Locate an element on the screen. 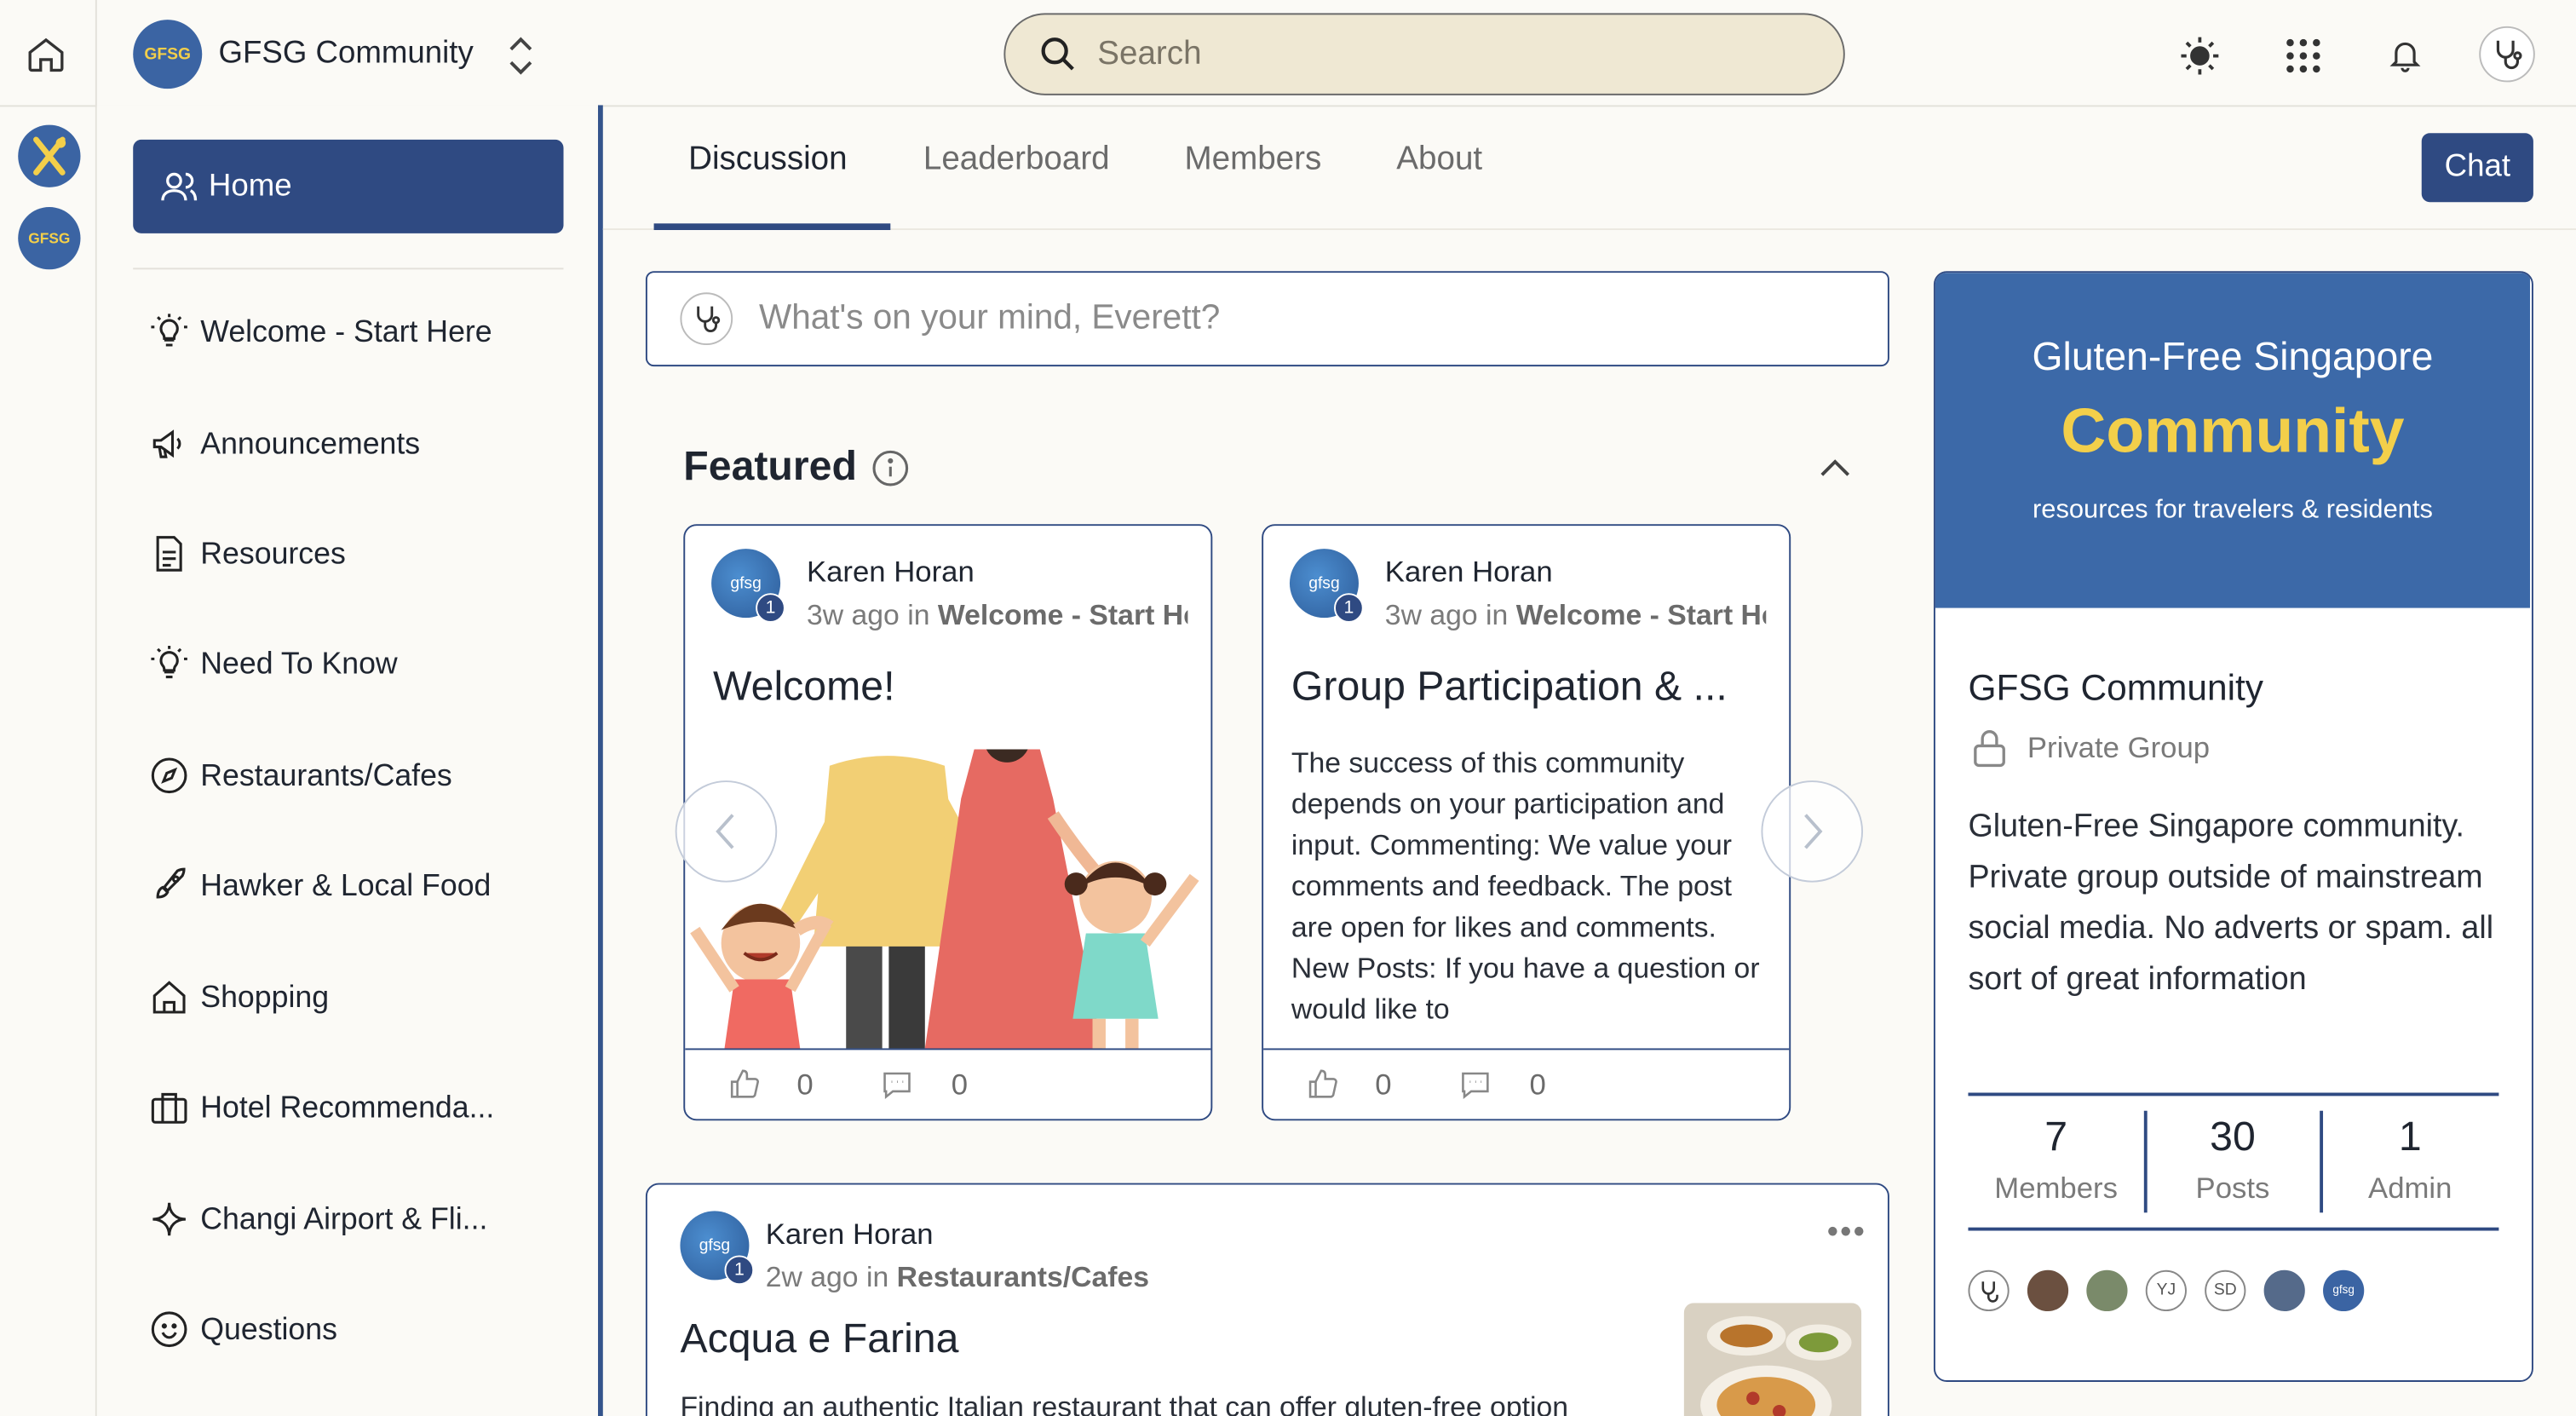 This screenshot has width=2576, height=1416. like-count: 0 is located at coordinates (1383, 1084).